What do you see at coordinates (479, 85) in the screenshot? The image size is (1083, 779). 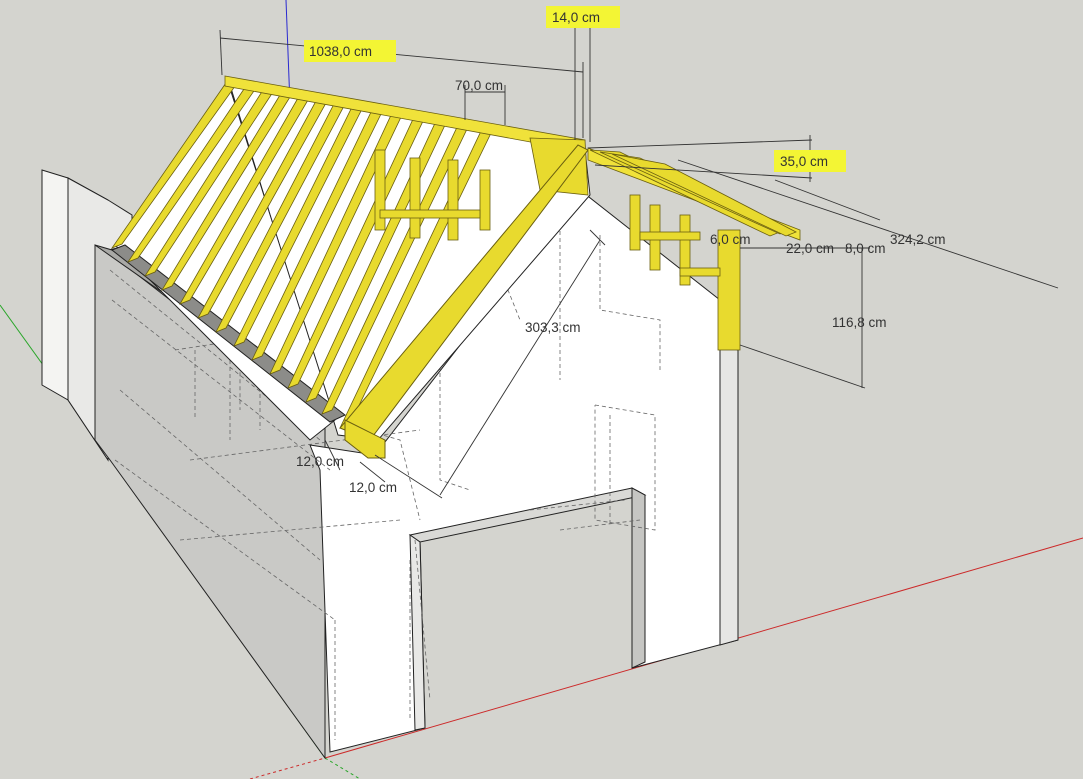 I see `label-rafter-spacing: 70,0 cm` at bounding box center [479, 85].